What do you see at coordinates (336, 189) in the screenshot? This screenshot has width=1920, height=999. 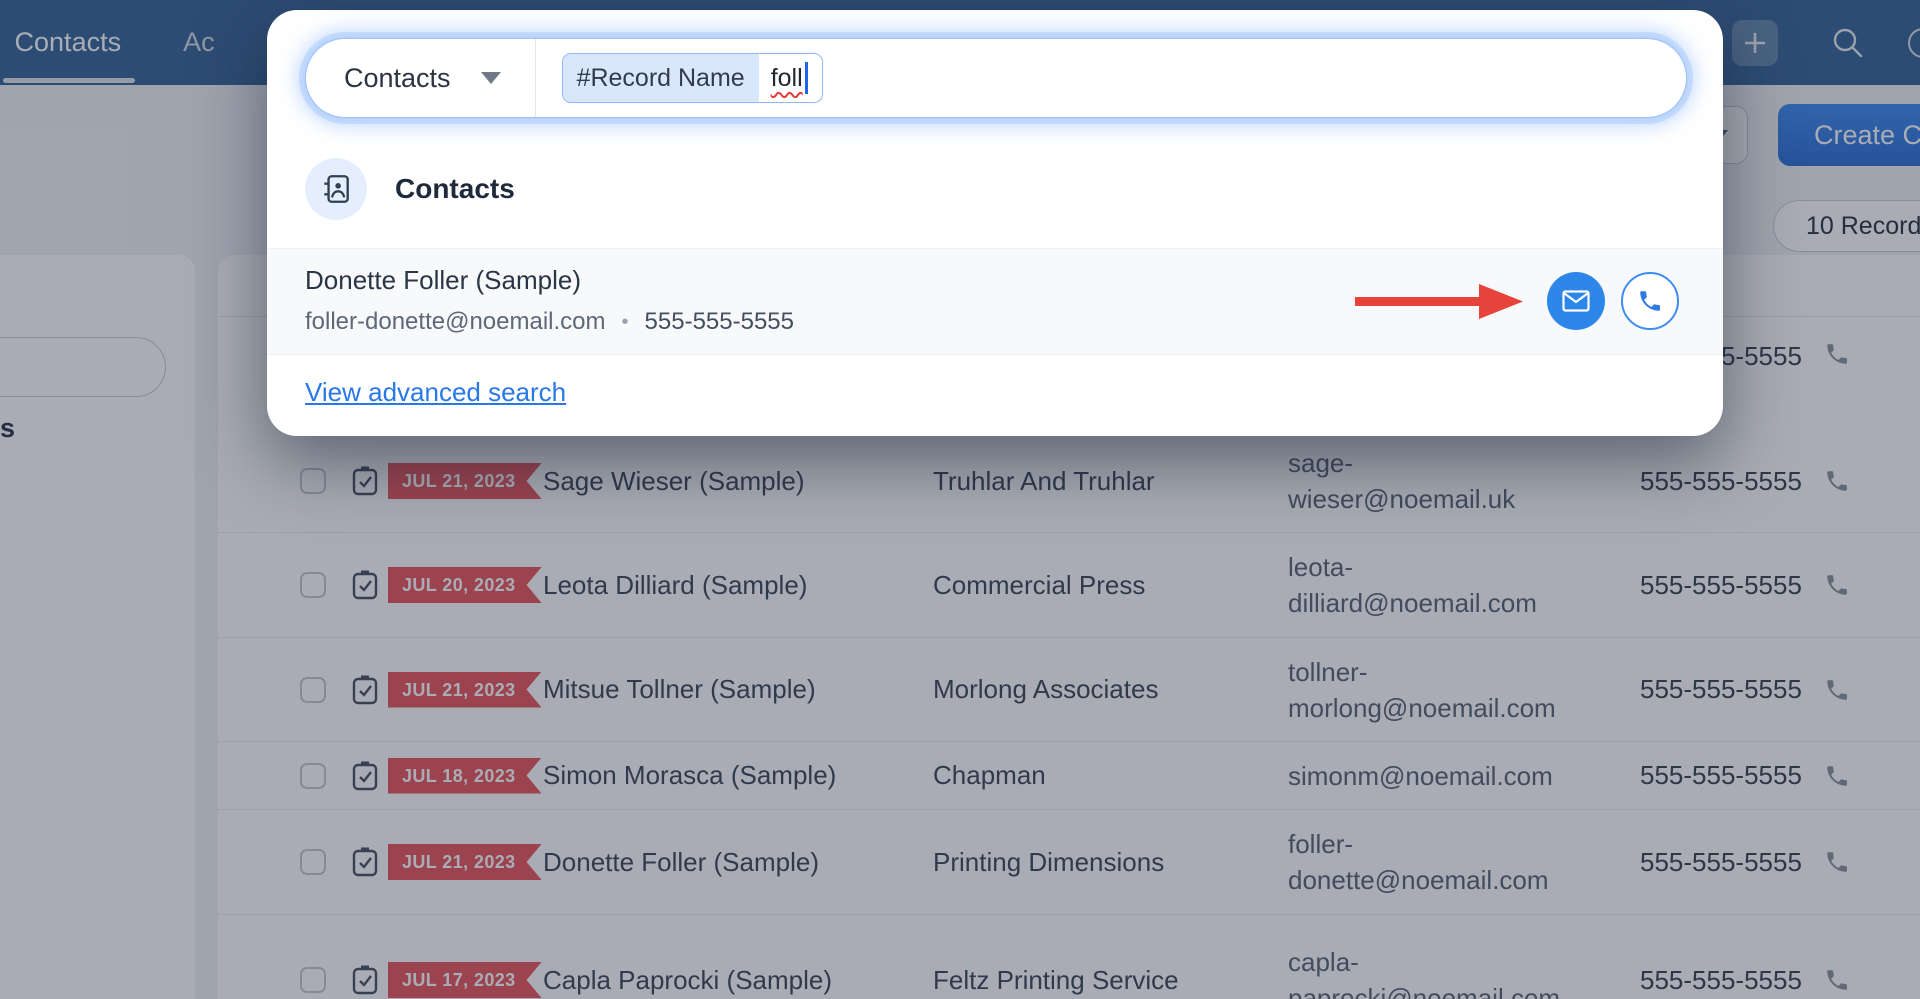 I see `contacts-module-icon` at bounding box center [336, 189].